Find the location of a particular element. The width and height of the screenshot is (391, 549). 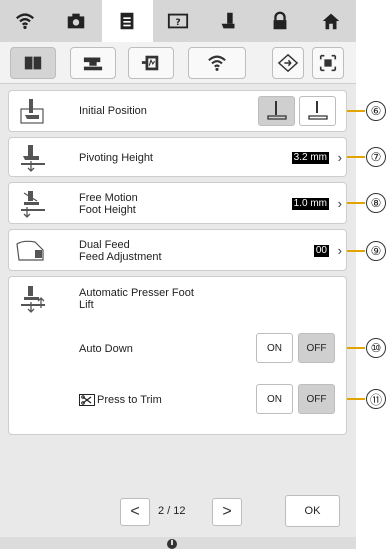

next-page-button: > is located at coordinates (227, 512).